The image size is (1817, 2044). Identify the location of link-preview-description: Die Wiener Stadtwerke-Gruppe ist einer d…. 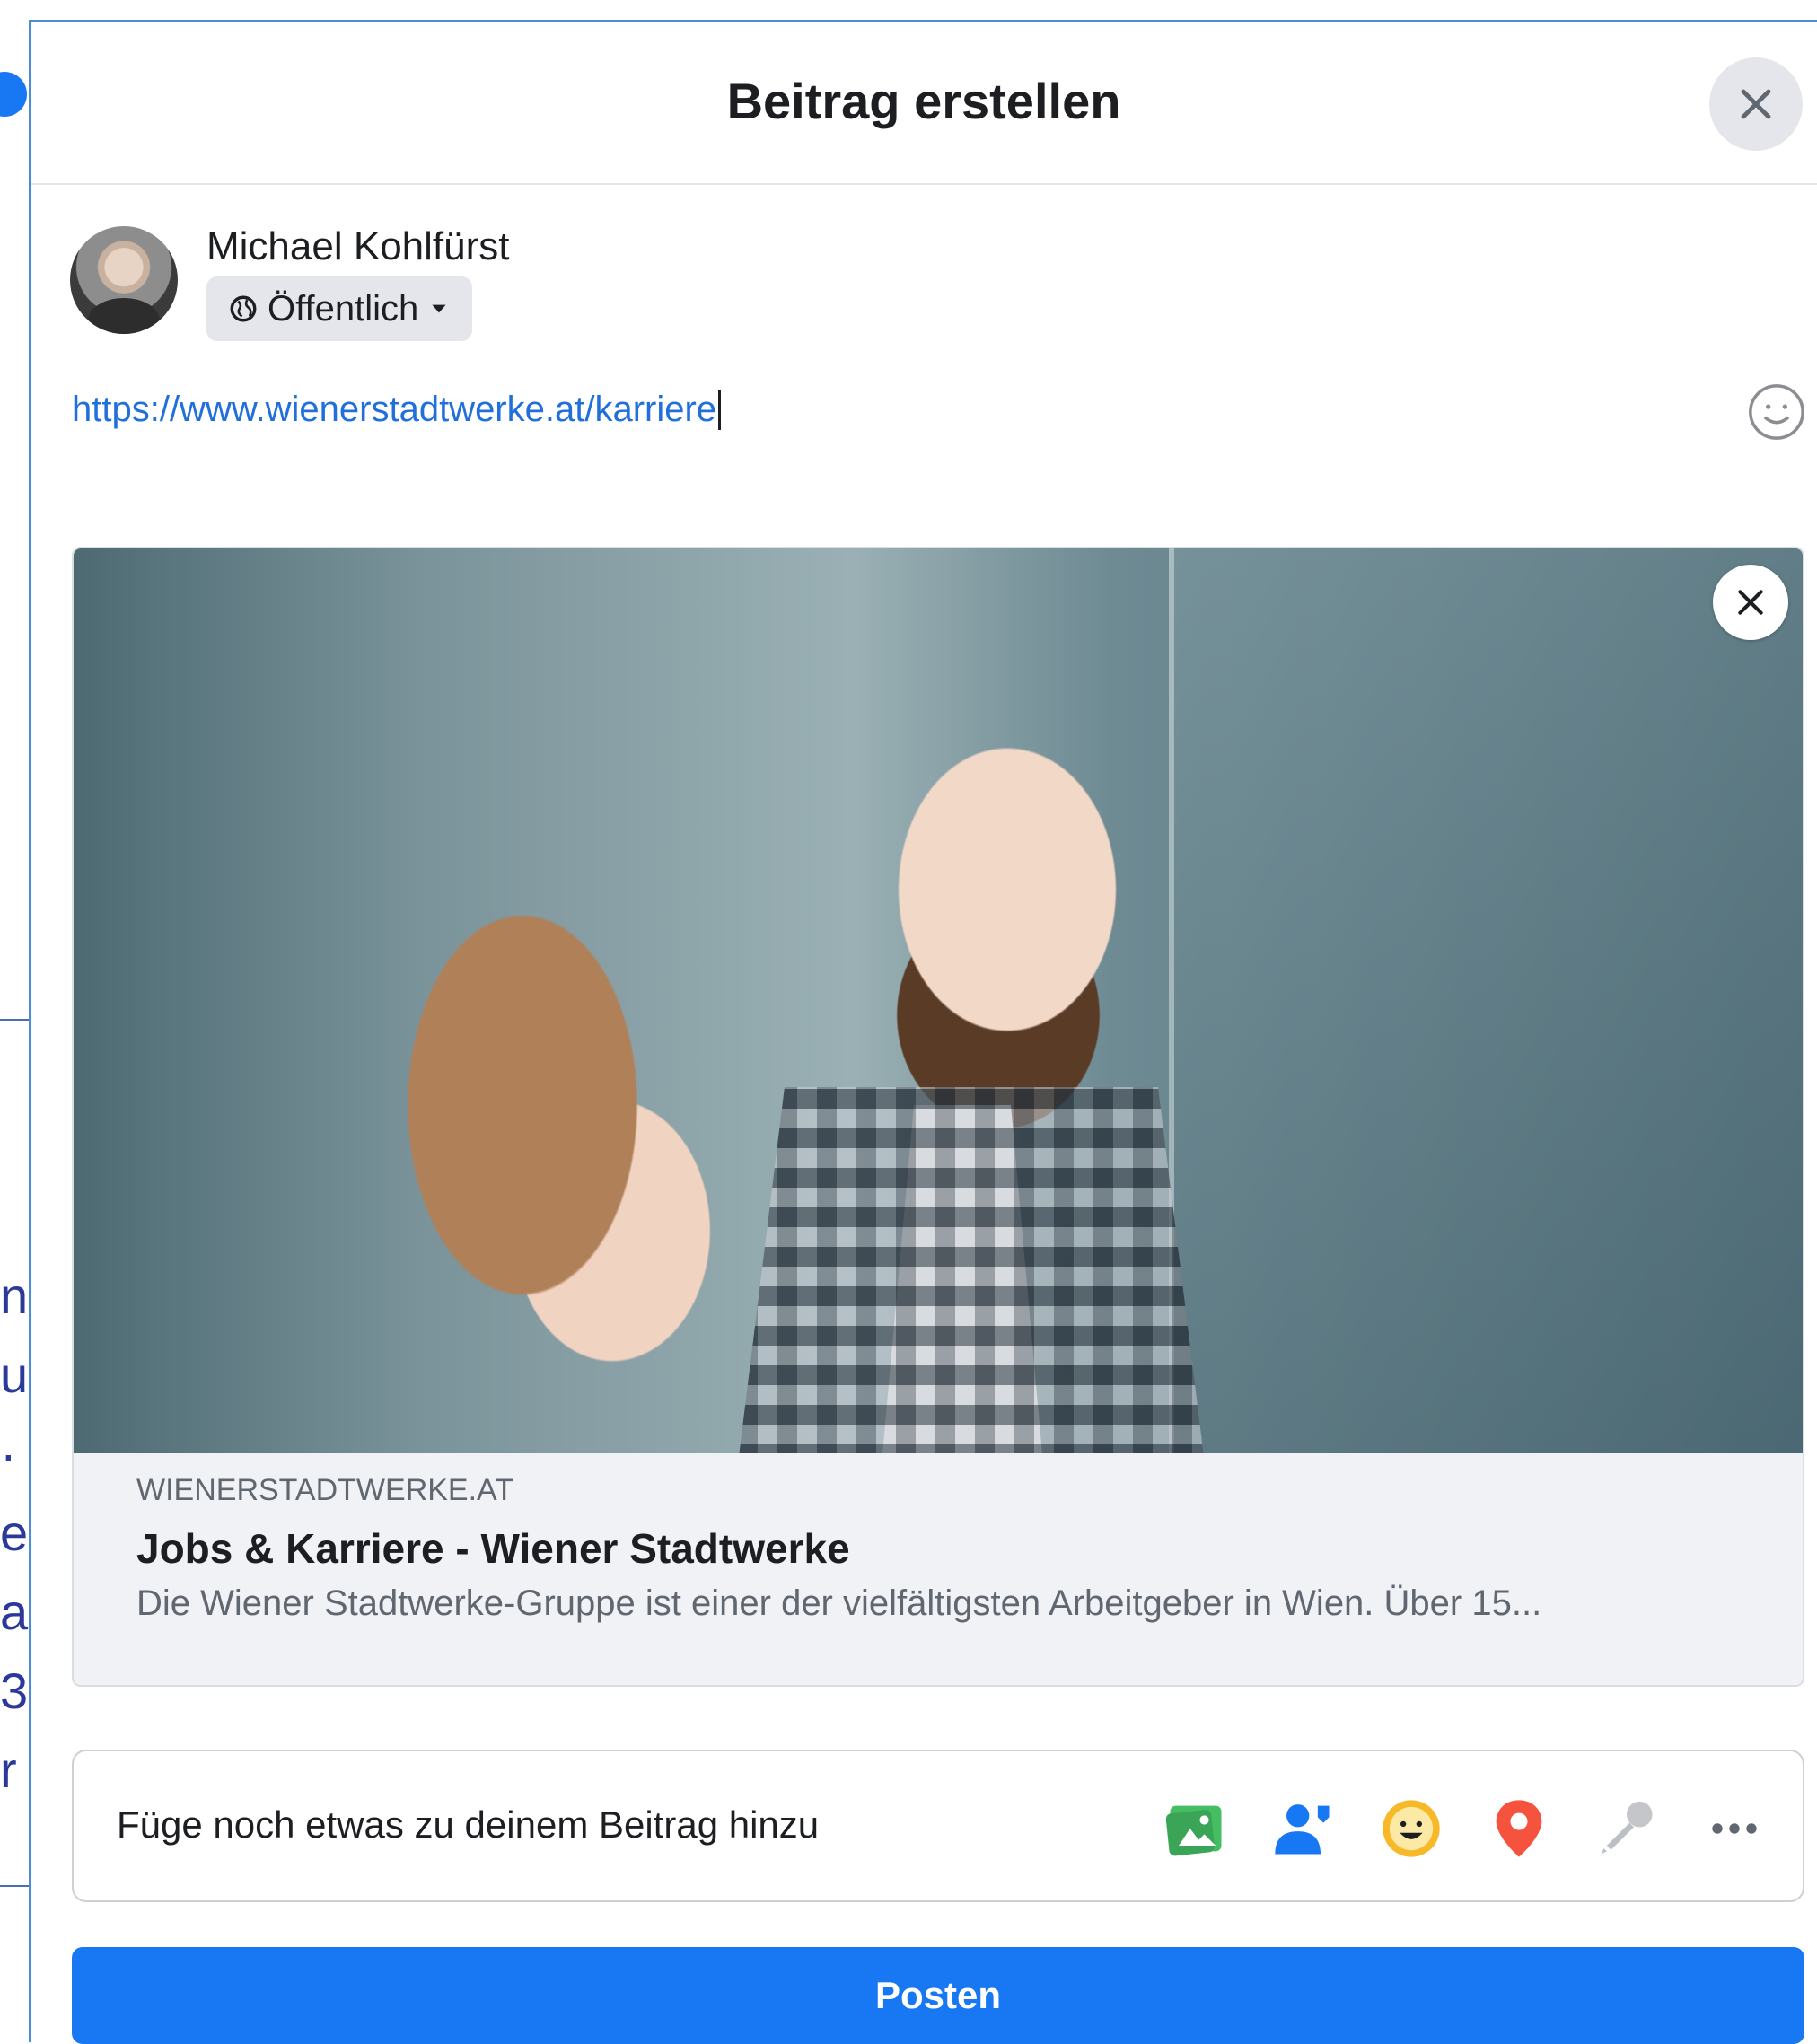
(839, 1603).